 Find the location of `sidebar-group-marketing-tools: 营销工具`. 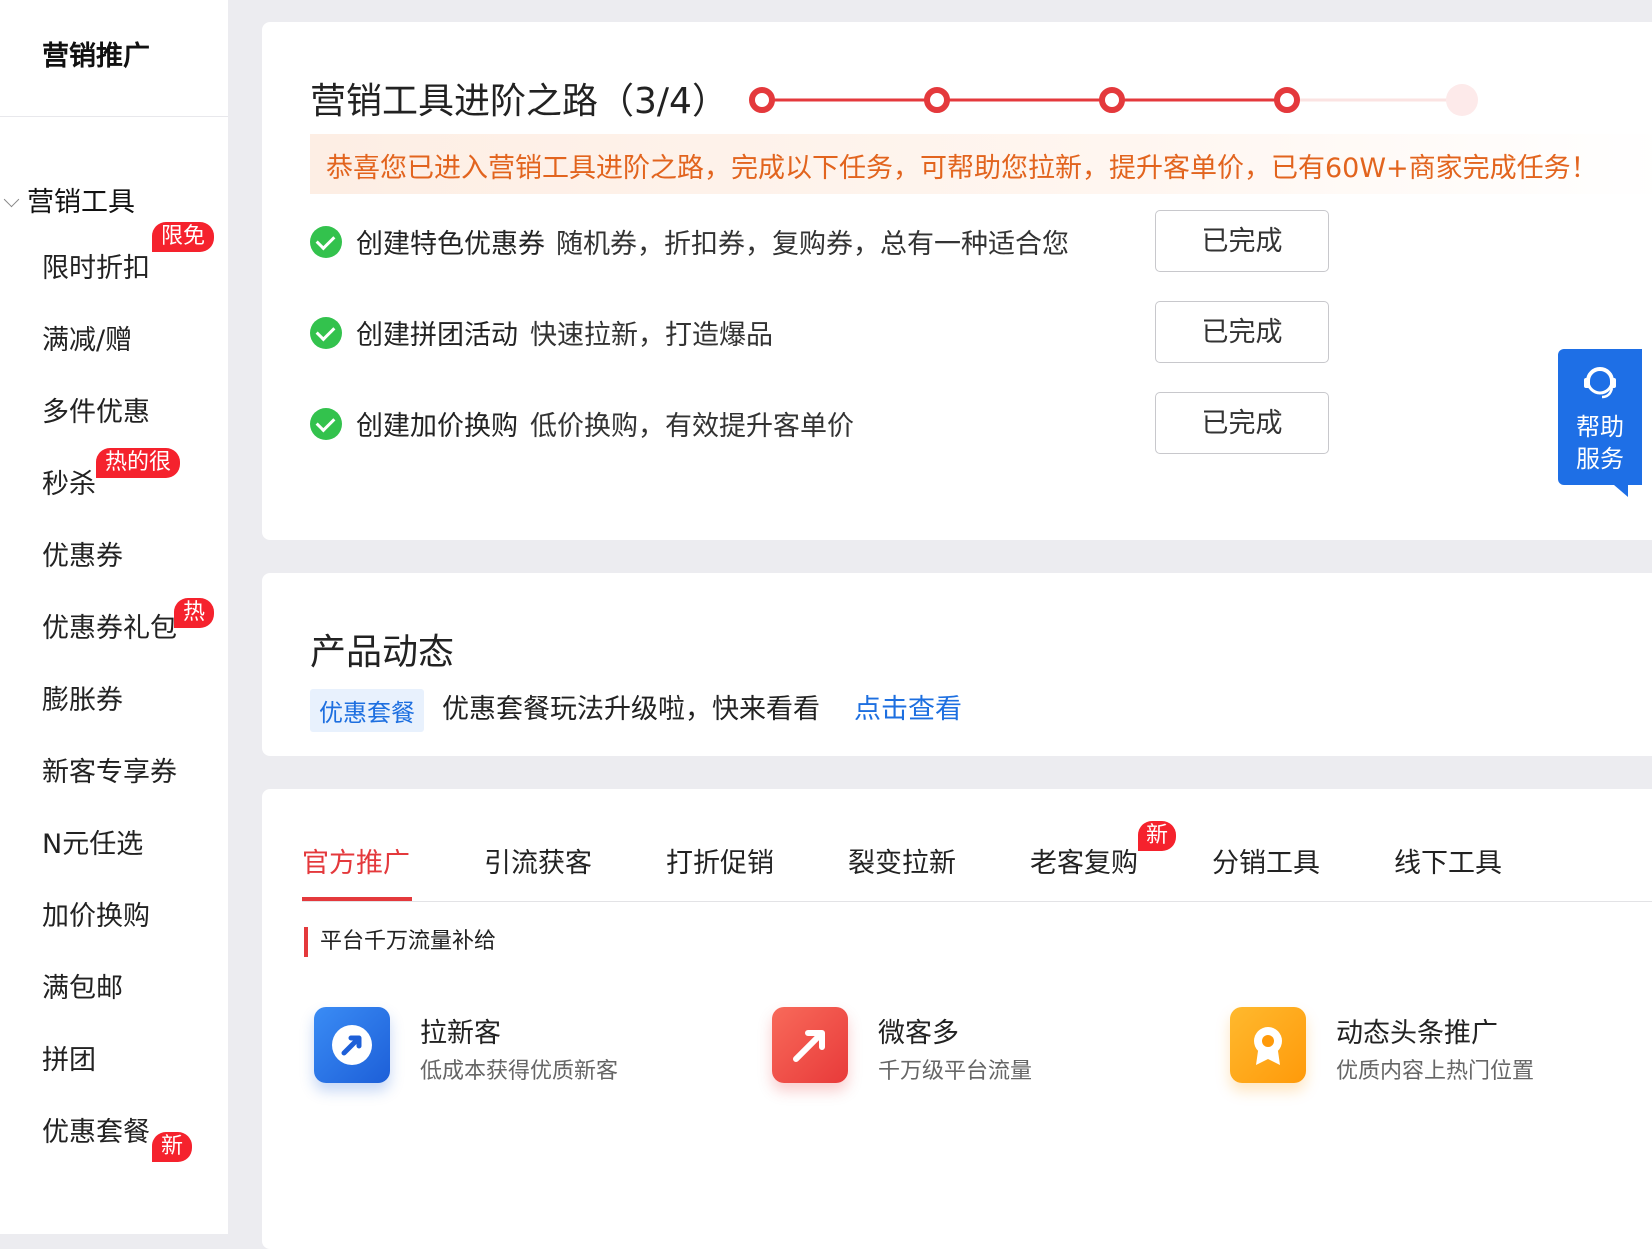

sidebar-group-marketing-tools: 营销工具 is located at coordinates (69, 199).